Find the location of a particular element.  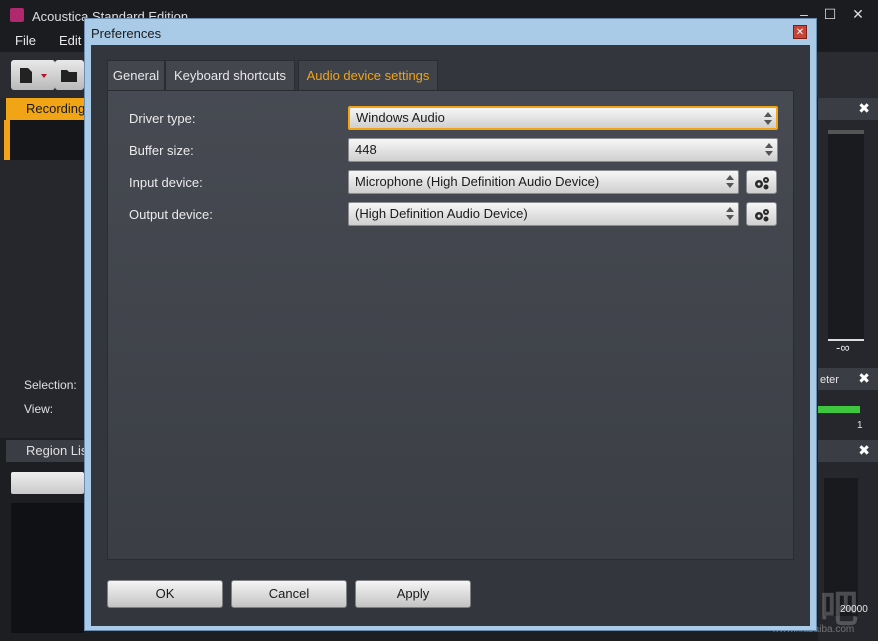

tab-audio-device-settings: Audio device settings is located at coordinates (368, 75).